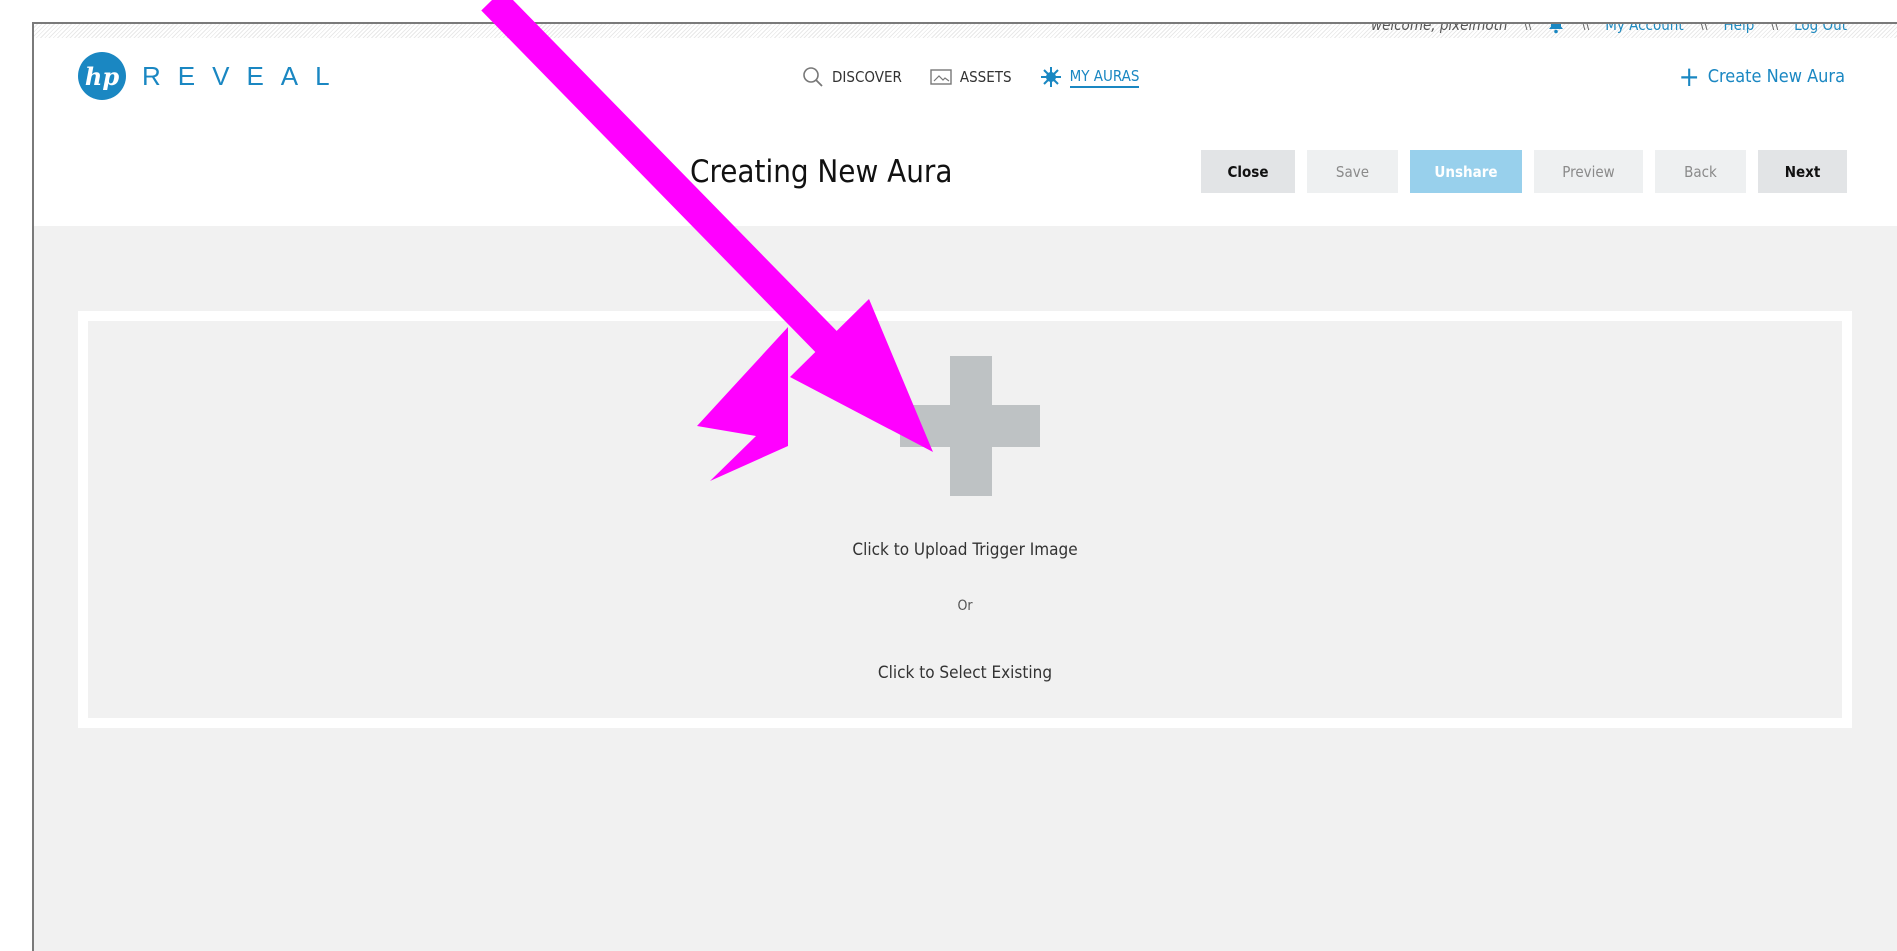 This screenshot has width=1897, height=951. I want to click on bell-icon, so click(1556, 29).